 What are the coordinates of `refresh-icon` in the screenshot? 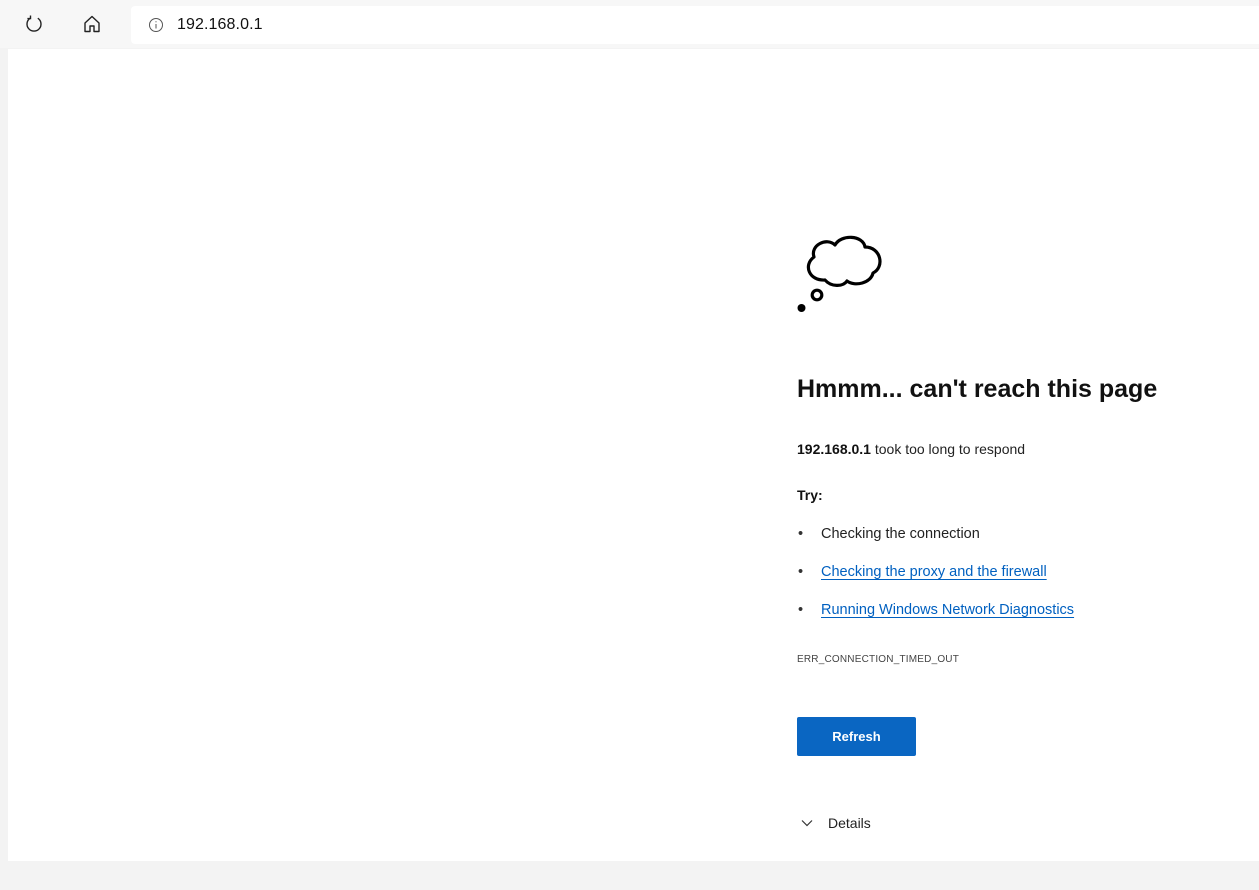 It's located at (34, 24).